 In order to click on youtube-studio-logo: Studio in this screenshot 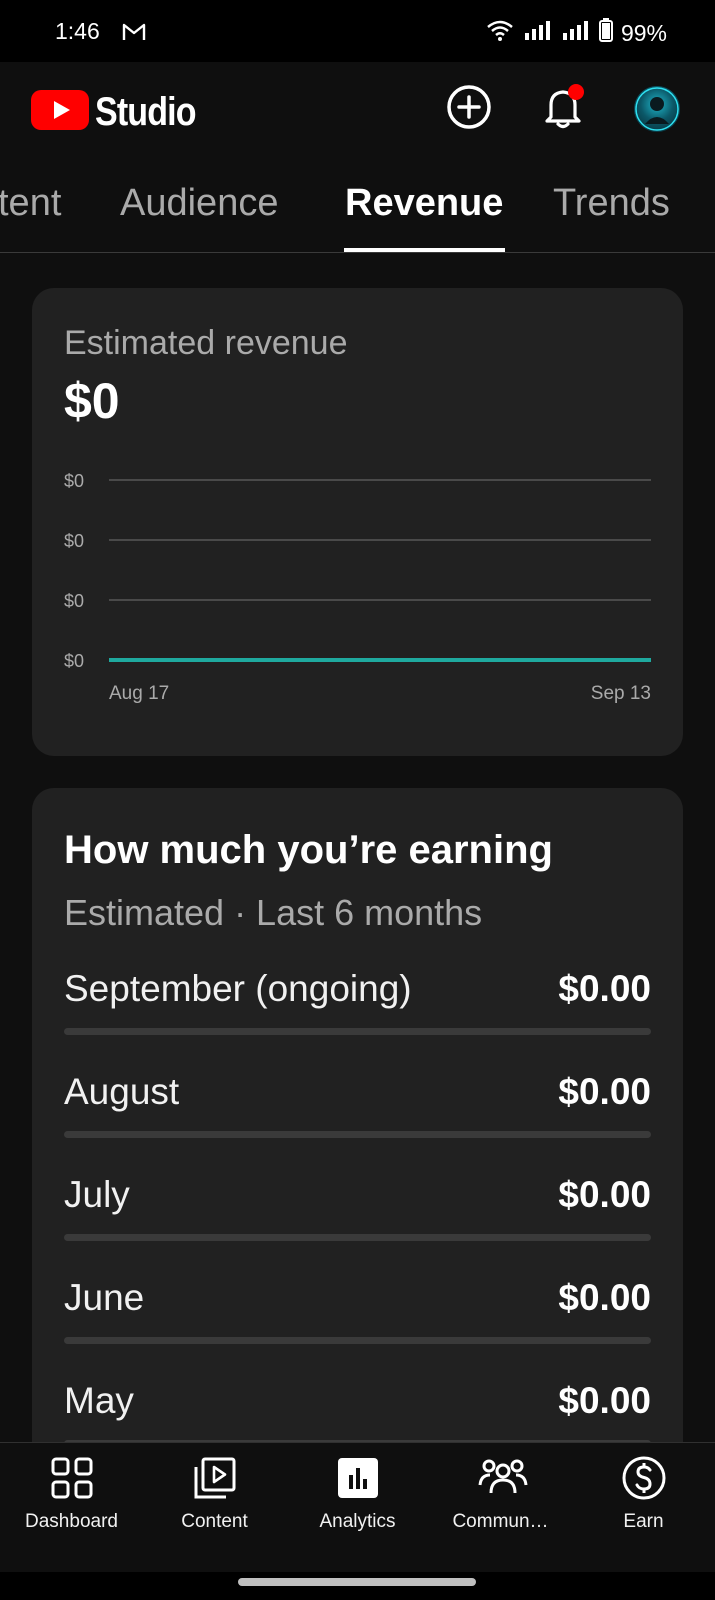, I will do `click(122, 112)`.